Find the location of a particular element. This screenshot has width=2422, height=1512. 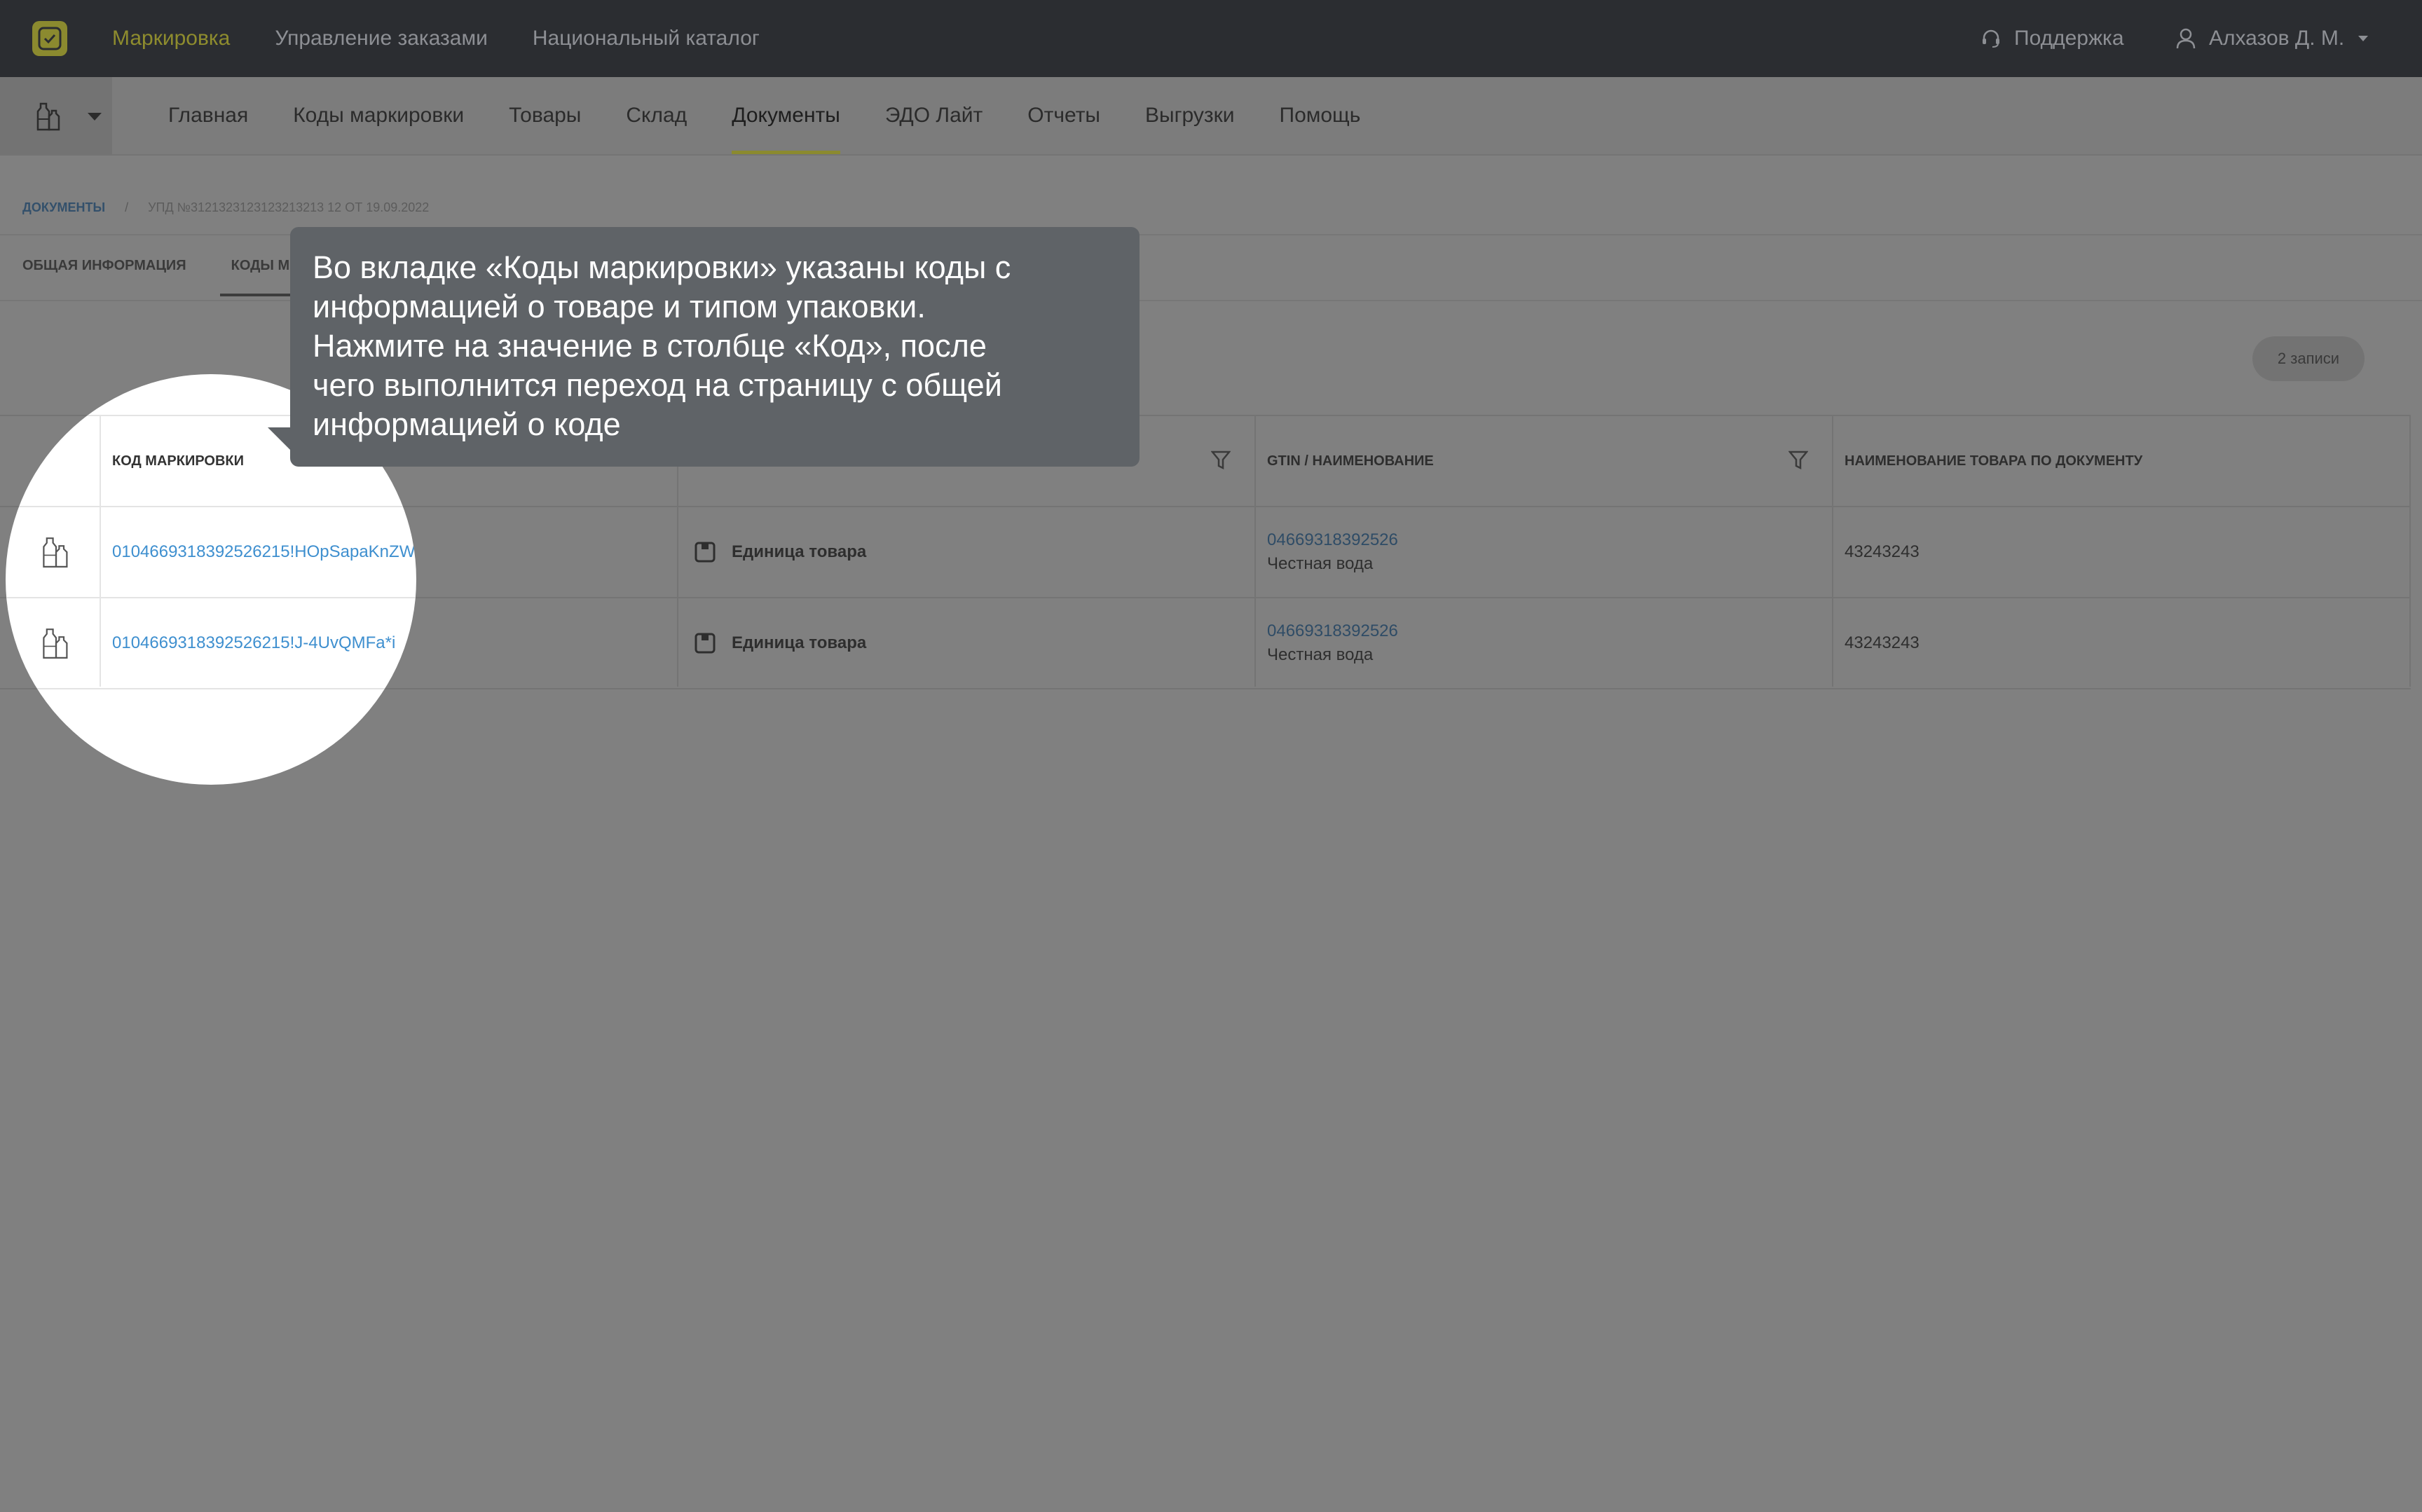

nav-marking-codes: Коды маркировки is located at coordinates (379, 116).